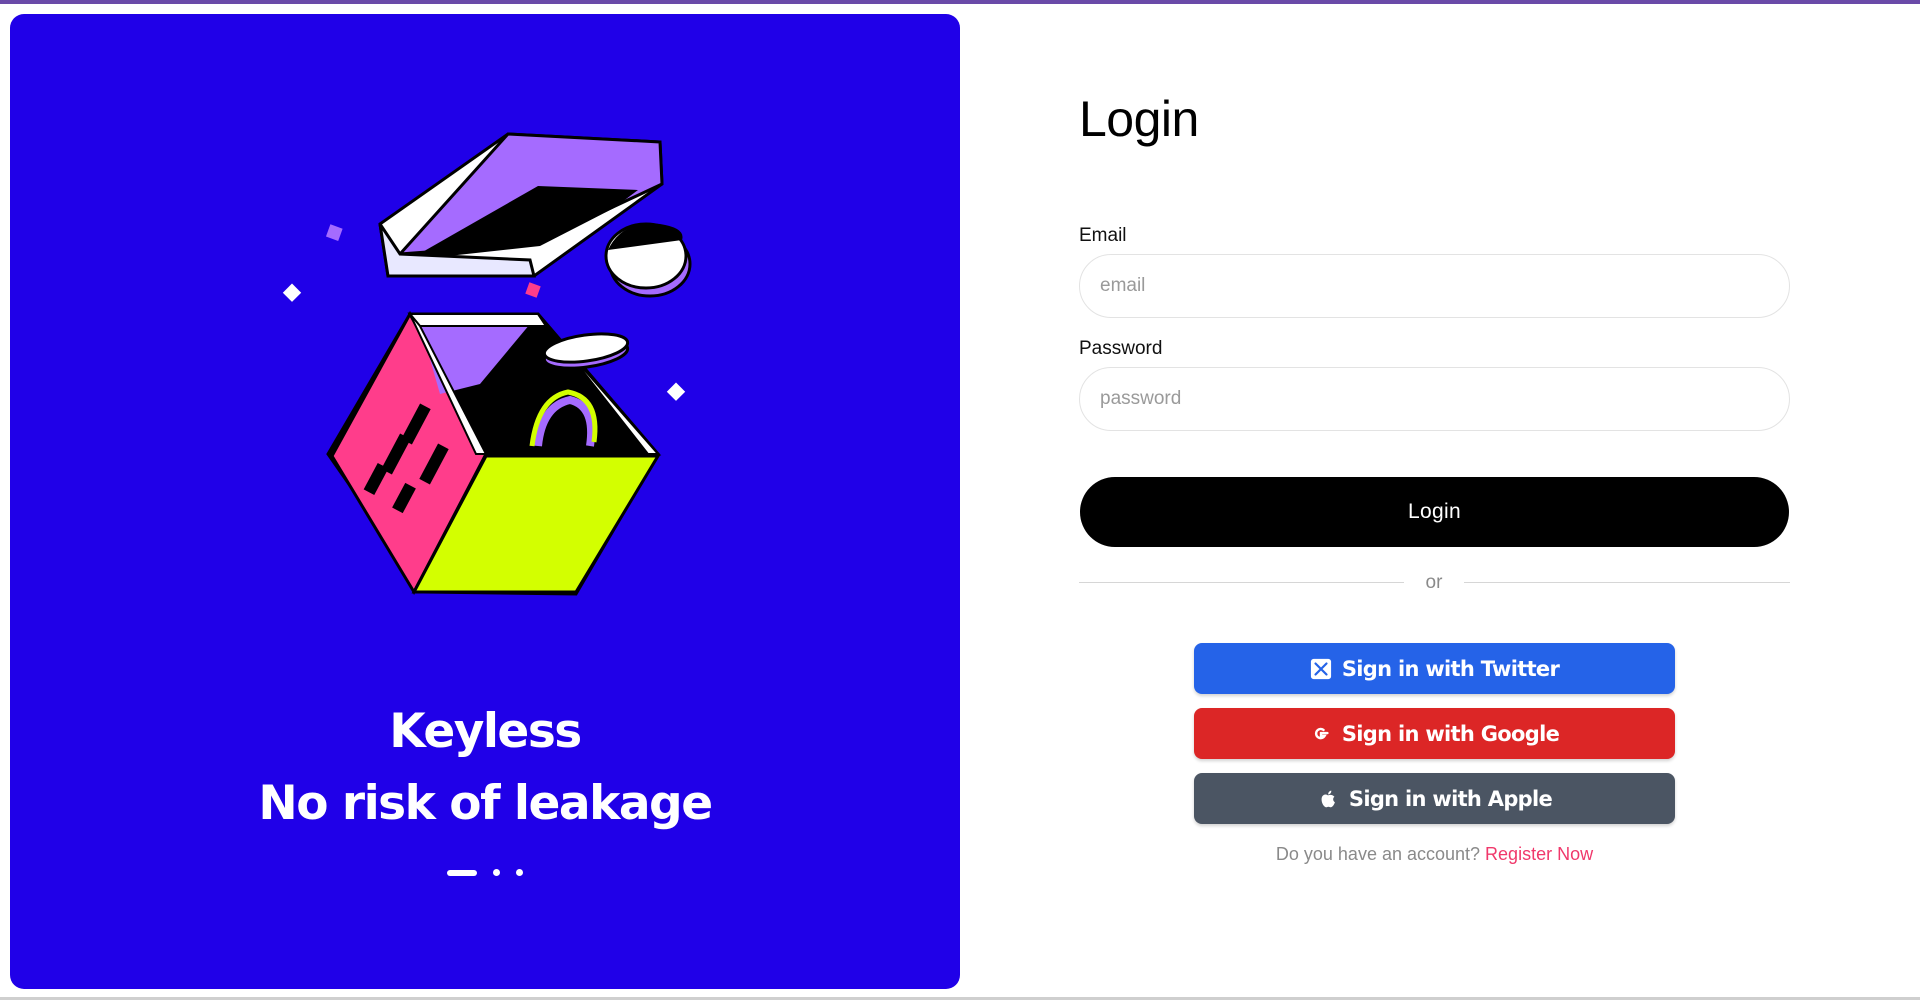  What do you see at coordinates (1103, 235) in the screenshot?
I see `email-label: Email` at bounding box center [1103, 235].